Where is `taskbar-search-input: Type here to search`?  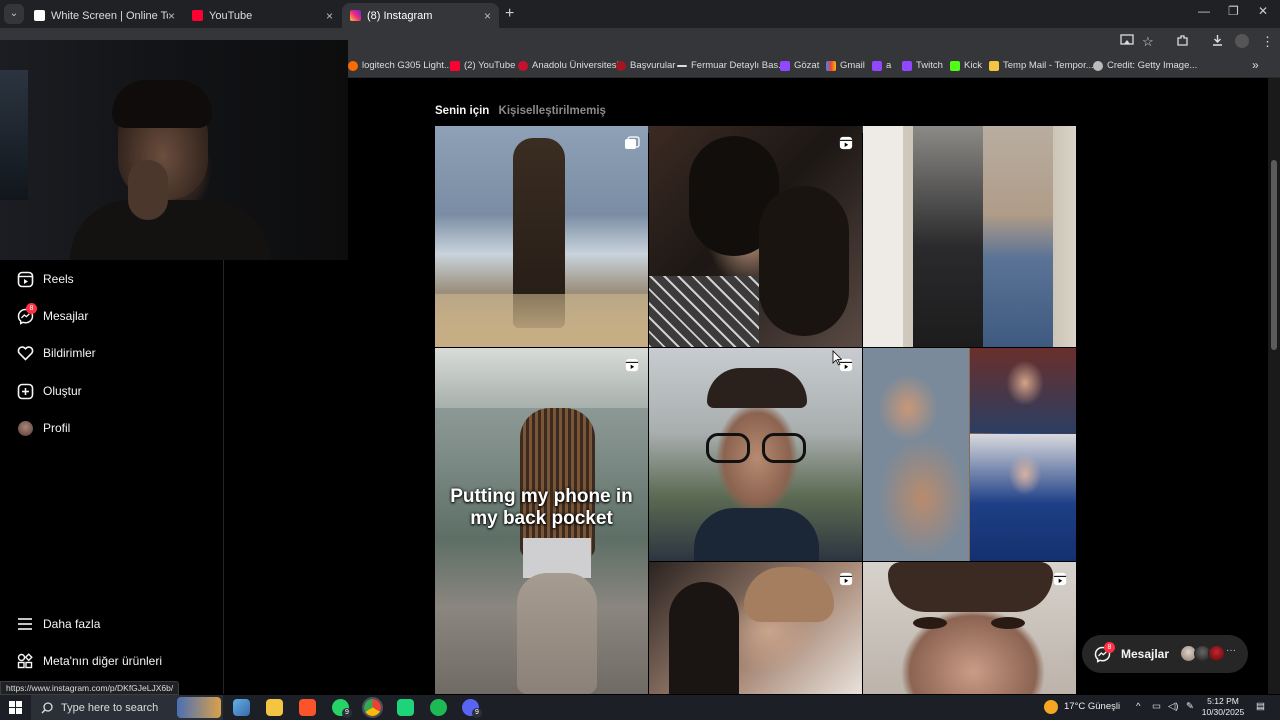
taskbar-search-input: Type here to search is located at coordinates (127, 707).